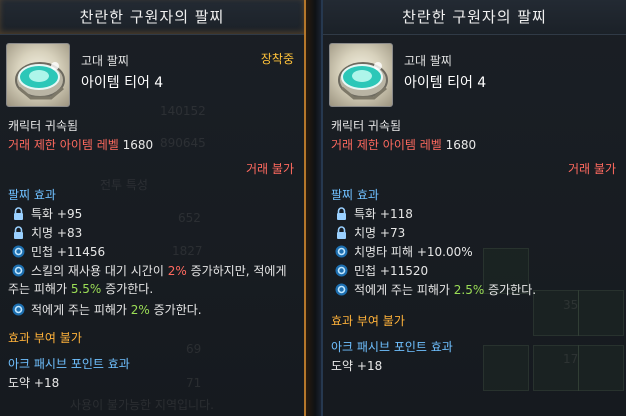 This screenshot has width=626, height=416. What do you see at coordinates (152, 252) in the screenshot?
I see `stat-row: 민첩 +11456` at bounding box center [152, 252].